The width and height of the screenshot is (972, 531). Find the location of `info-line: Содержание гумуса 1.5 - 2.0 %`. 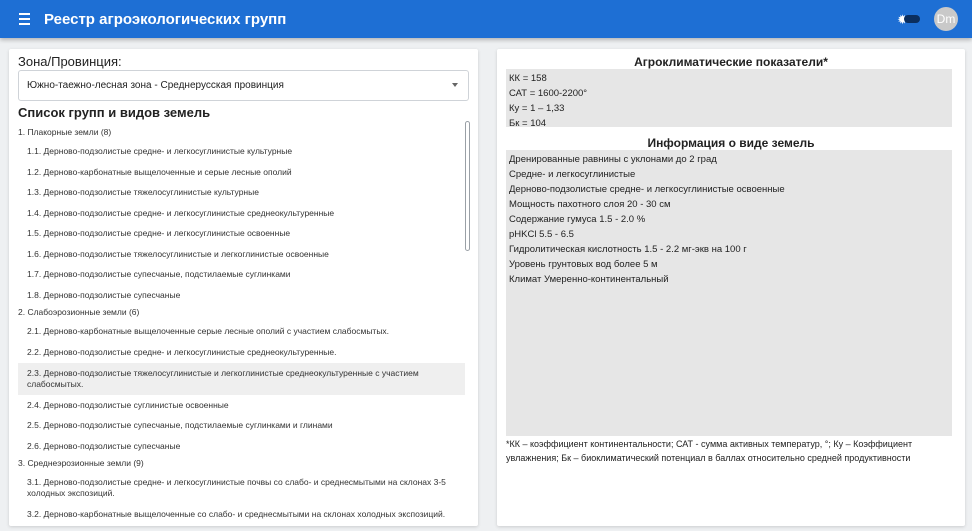

info-line: Содержание гумуса 1.5 - 2.0 % is located at coordinates (577, 219).